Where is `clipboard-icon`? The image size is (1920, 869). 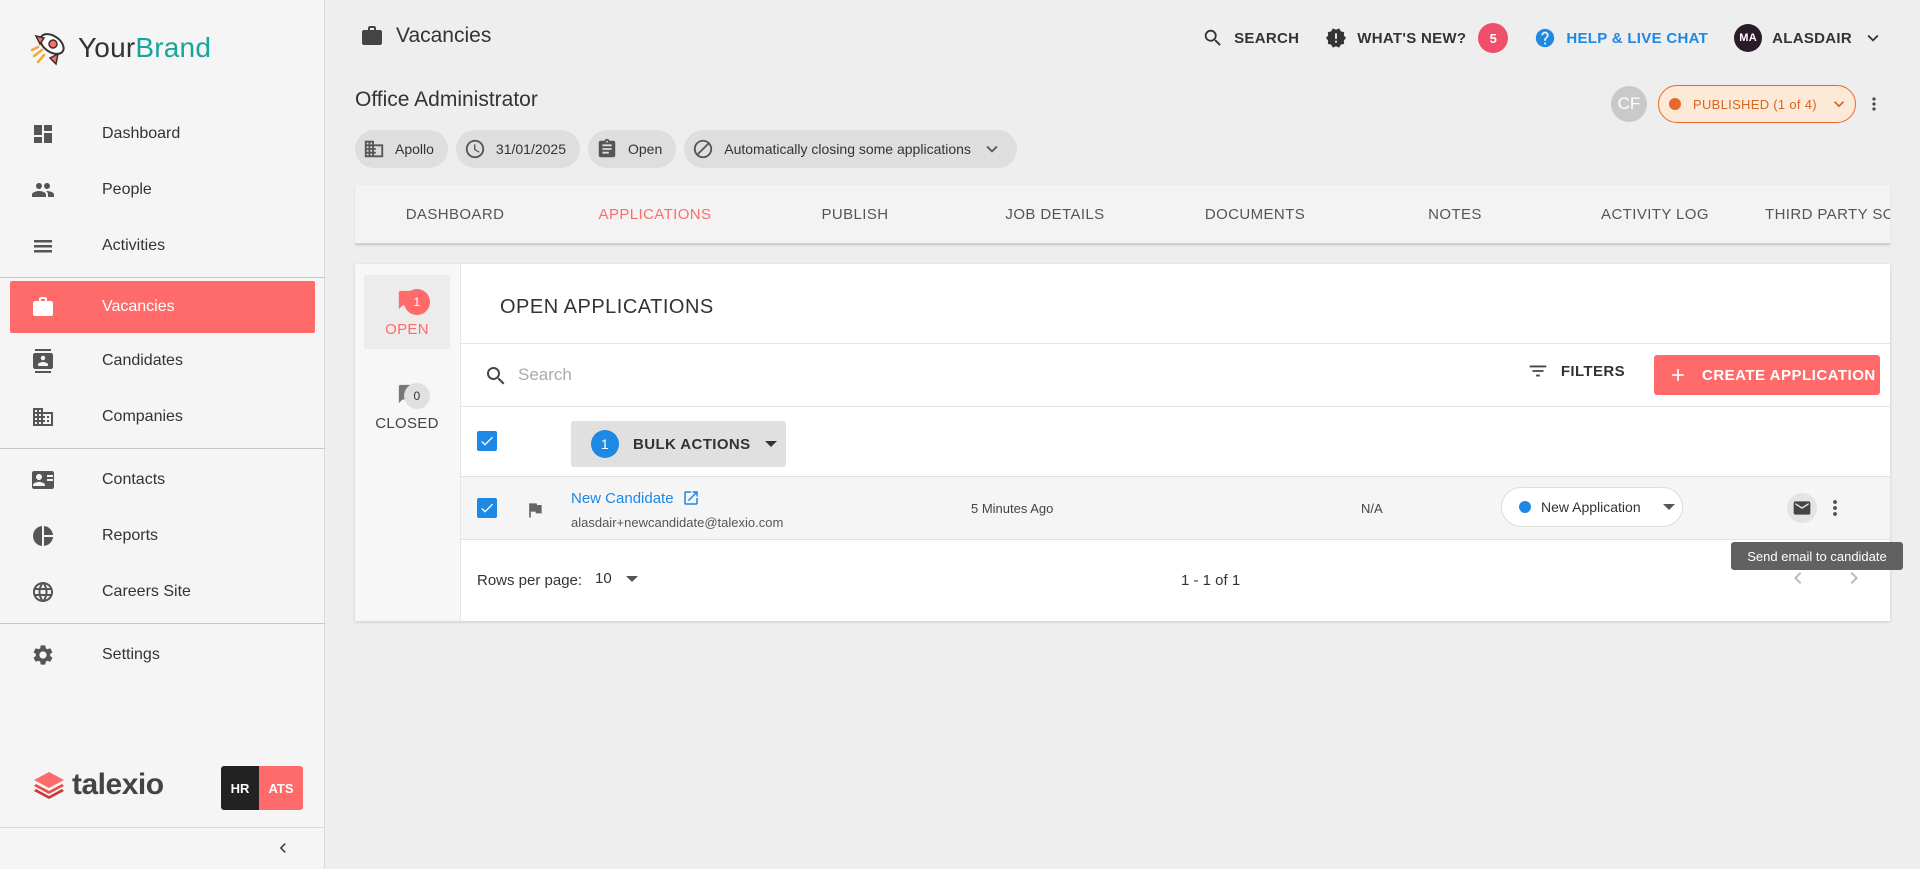 clipboard-icon is located at coordinates (607, 148).